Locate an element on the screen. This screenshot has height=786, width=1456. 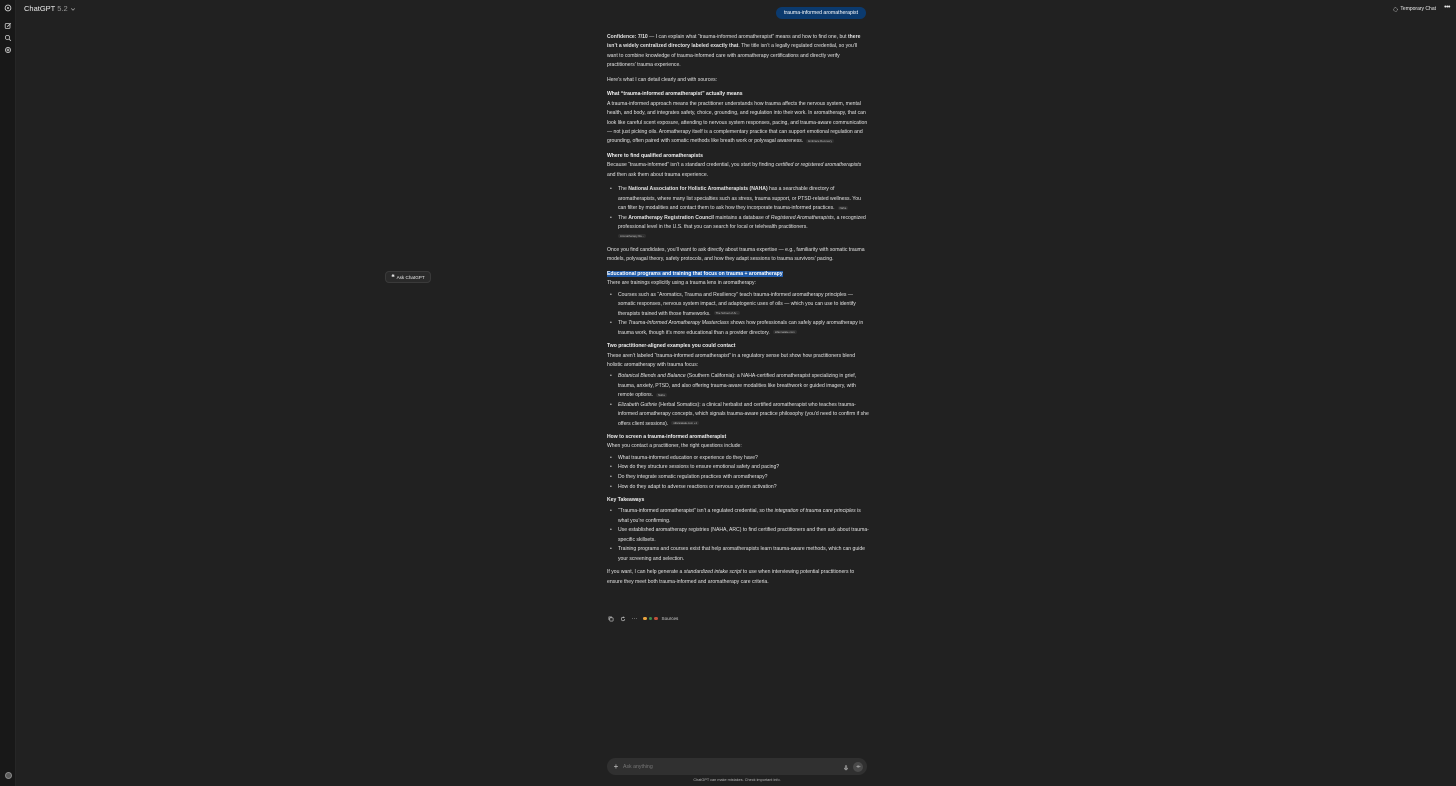
li-bold: Aromatherapy Registration Council is located at coordinates (671, 217).